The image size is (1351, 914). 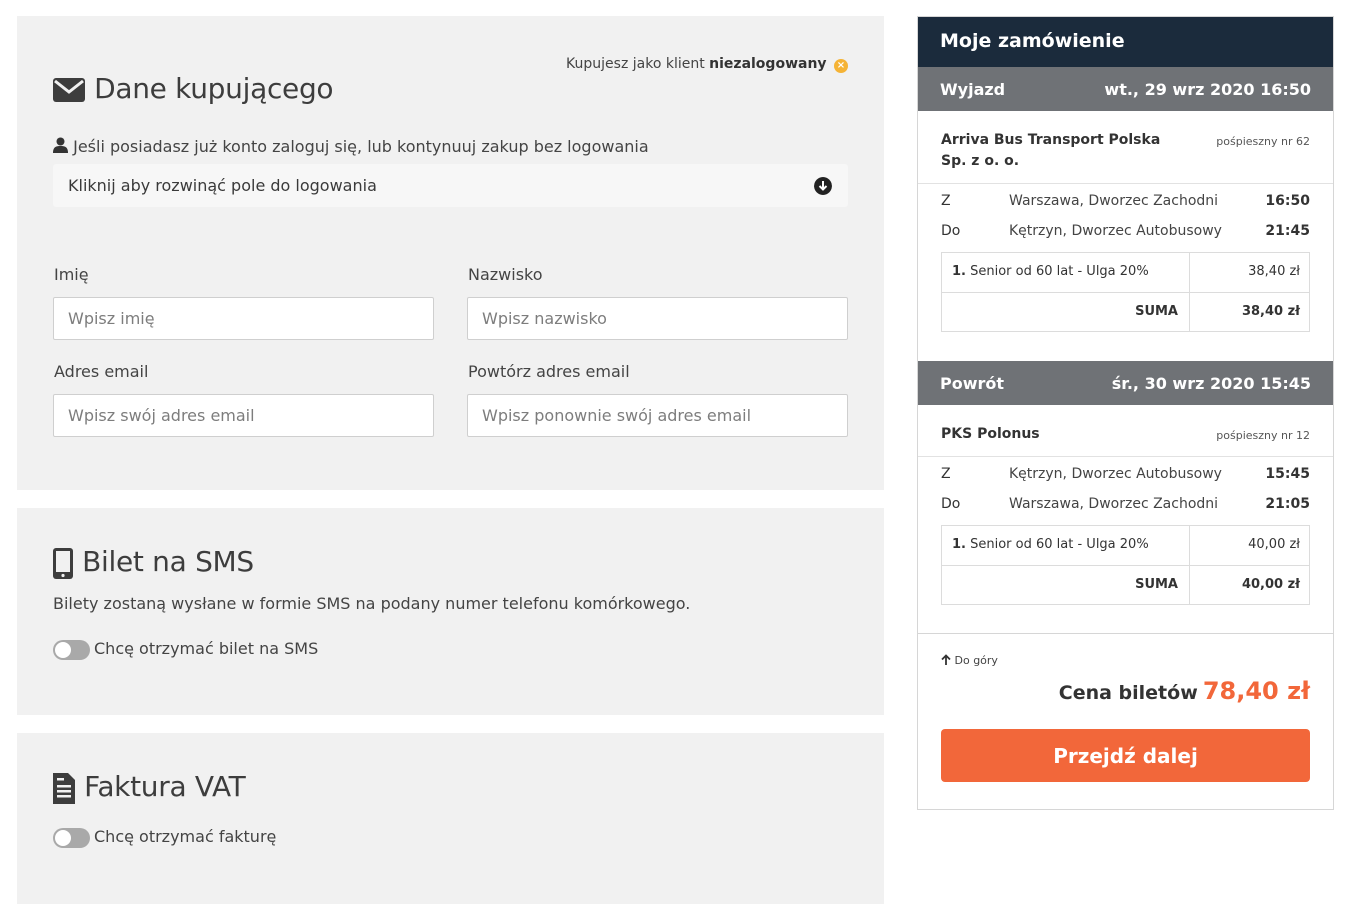 I want to click on page-title: Dane kupującego, so click(x=214, y=88).